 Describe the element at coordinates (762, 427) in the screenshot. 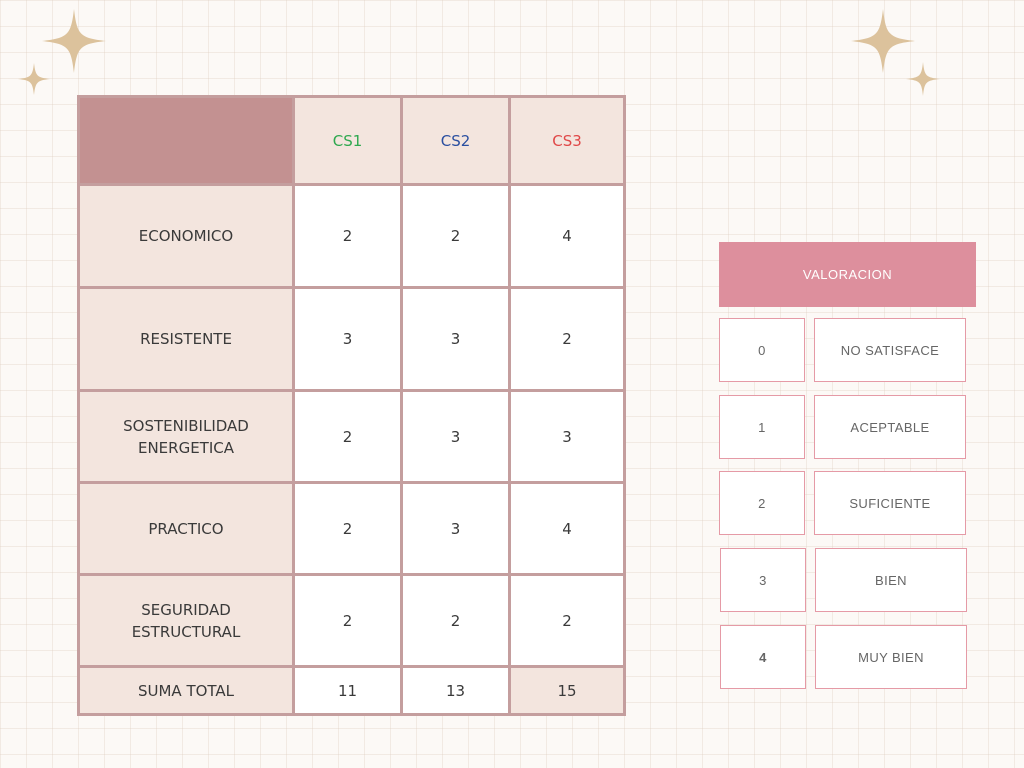

I see `rating-score: 1` at that location.